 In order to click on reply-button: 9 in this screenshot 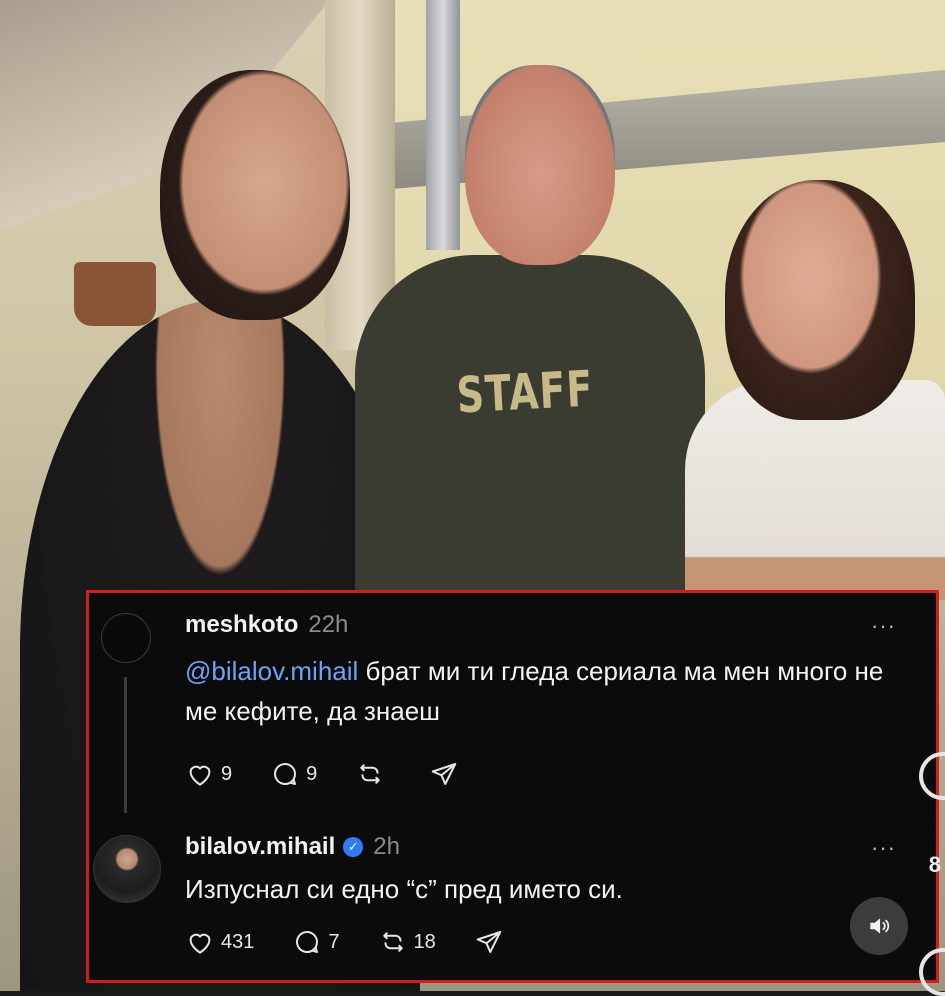, I will do `click(293, 774)`.